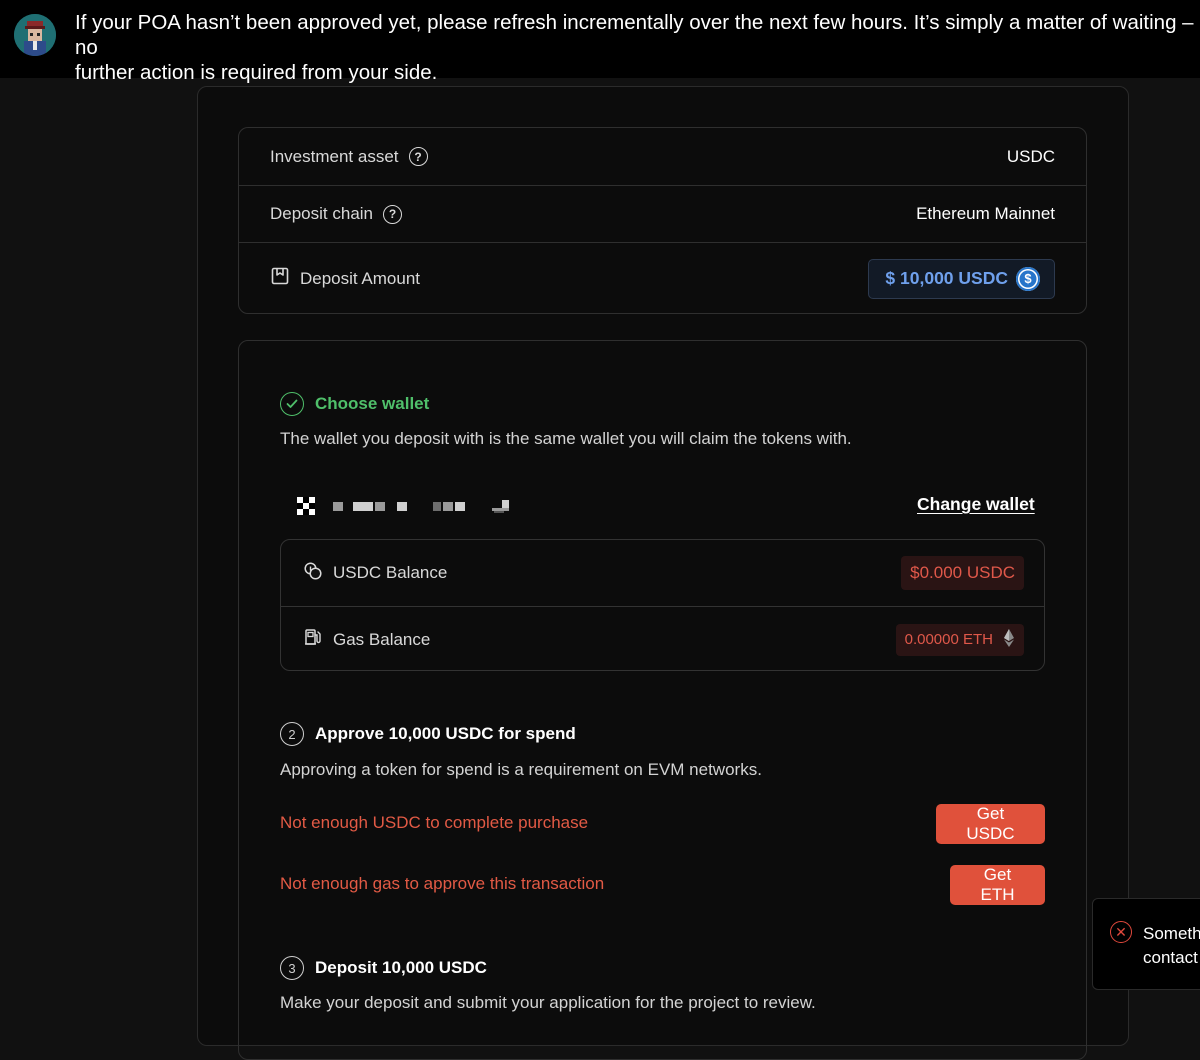  I want to click on step-deposit-number: 3, so click(292, 968).